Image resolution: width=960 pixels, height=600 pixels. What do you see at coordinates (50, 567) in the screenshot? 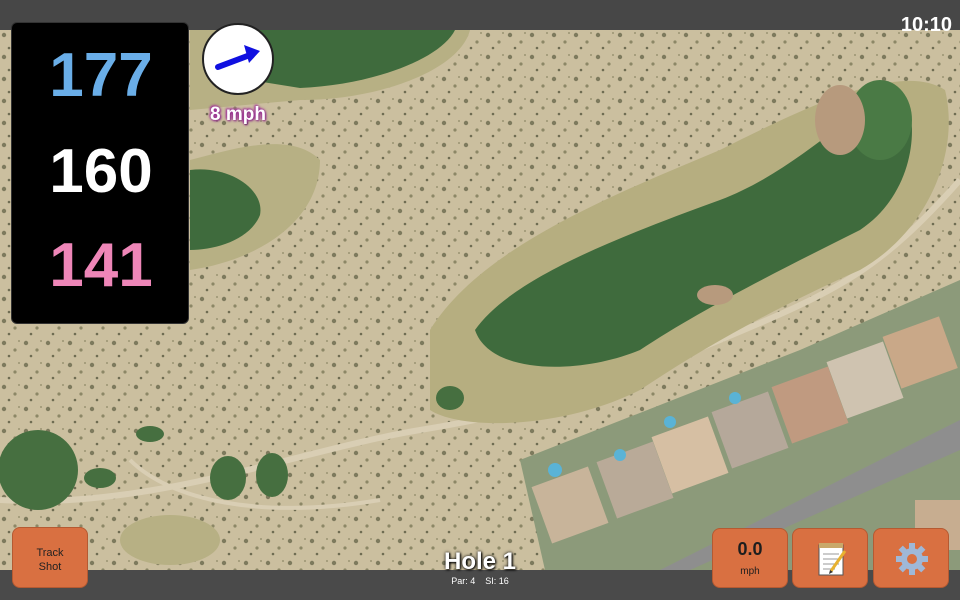
I see `track-shot-label-line2: Shot` at bounding box center [50, 567].